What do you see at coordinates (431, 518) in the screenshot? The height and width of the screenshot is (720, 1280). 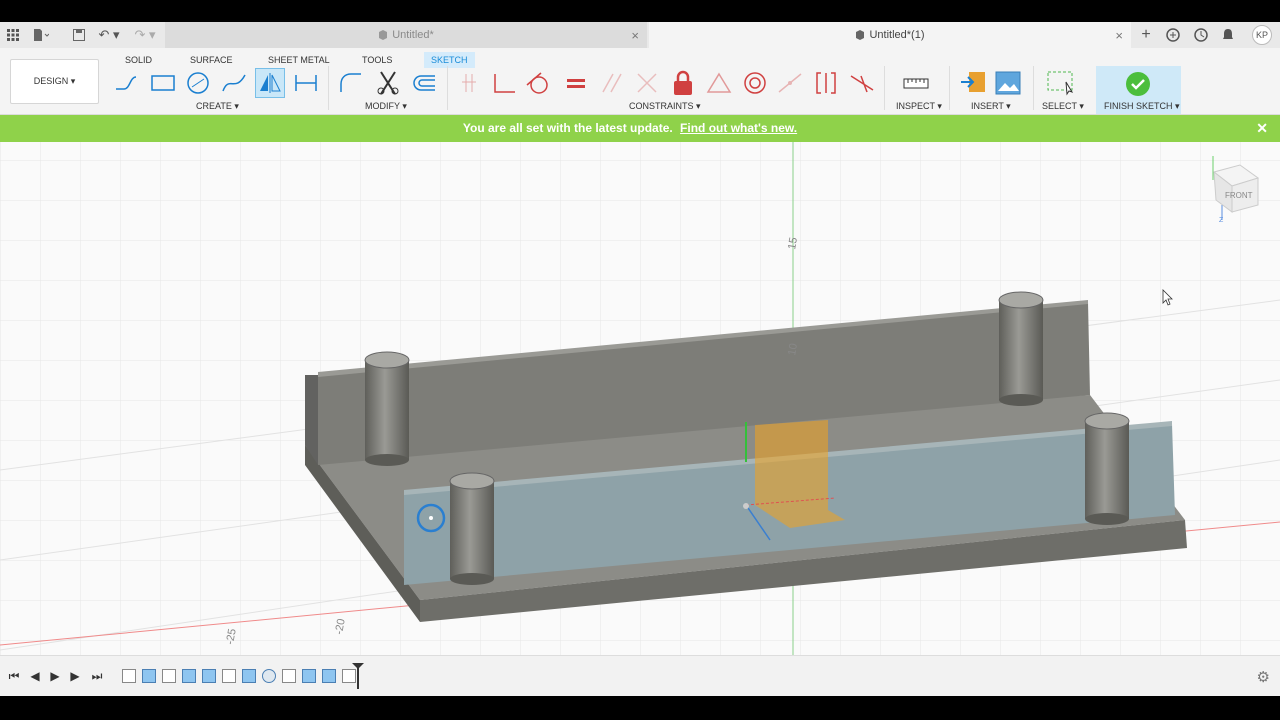 I see `selection-point-center` at bounding box center [431, 518].